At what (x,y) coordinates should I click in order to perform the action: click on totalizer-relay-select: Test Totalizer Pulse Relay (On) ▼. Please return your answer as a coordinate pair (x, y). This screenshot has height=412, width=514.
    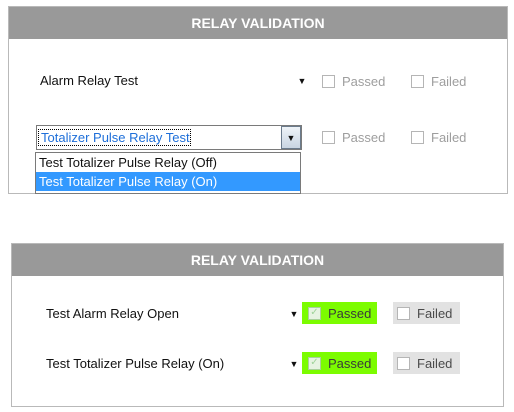
    Looking at the image, I should click on (173, 363).